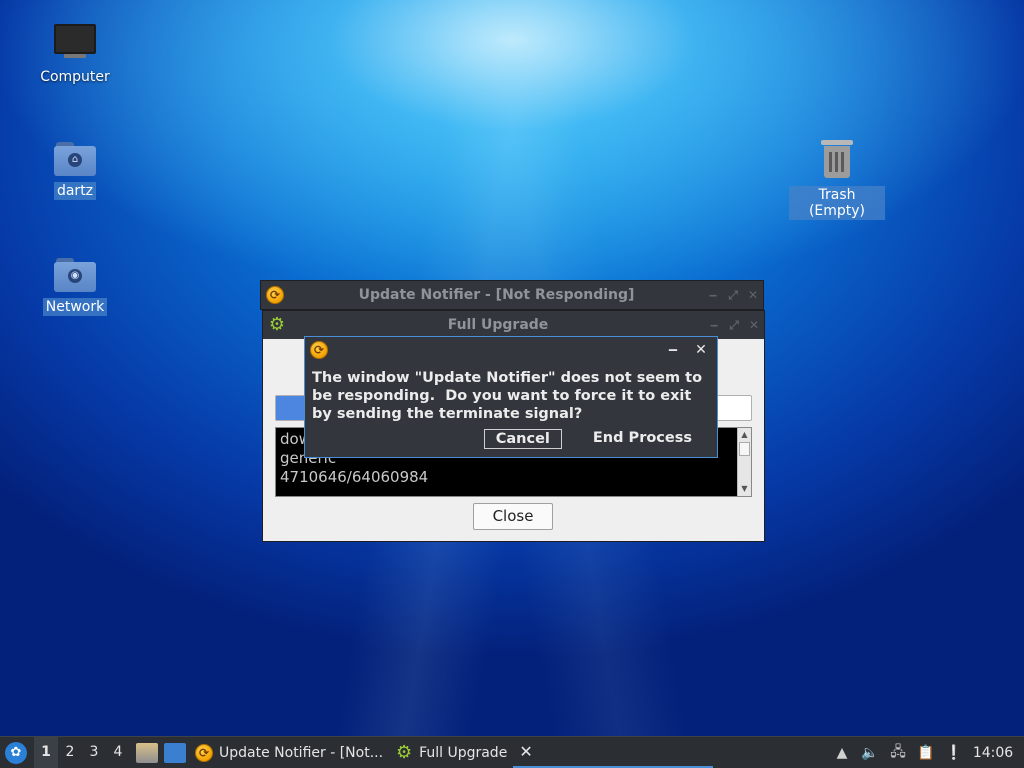 This screenshot has width=1024, height=768. Describe the element at coordinates (744, 462) in the screenshot. I see `log-scrollbar: ▲ ▼` at that location.